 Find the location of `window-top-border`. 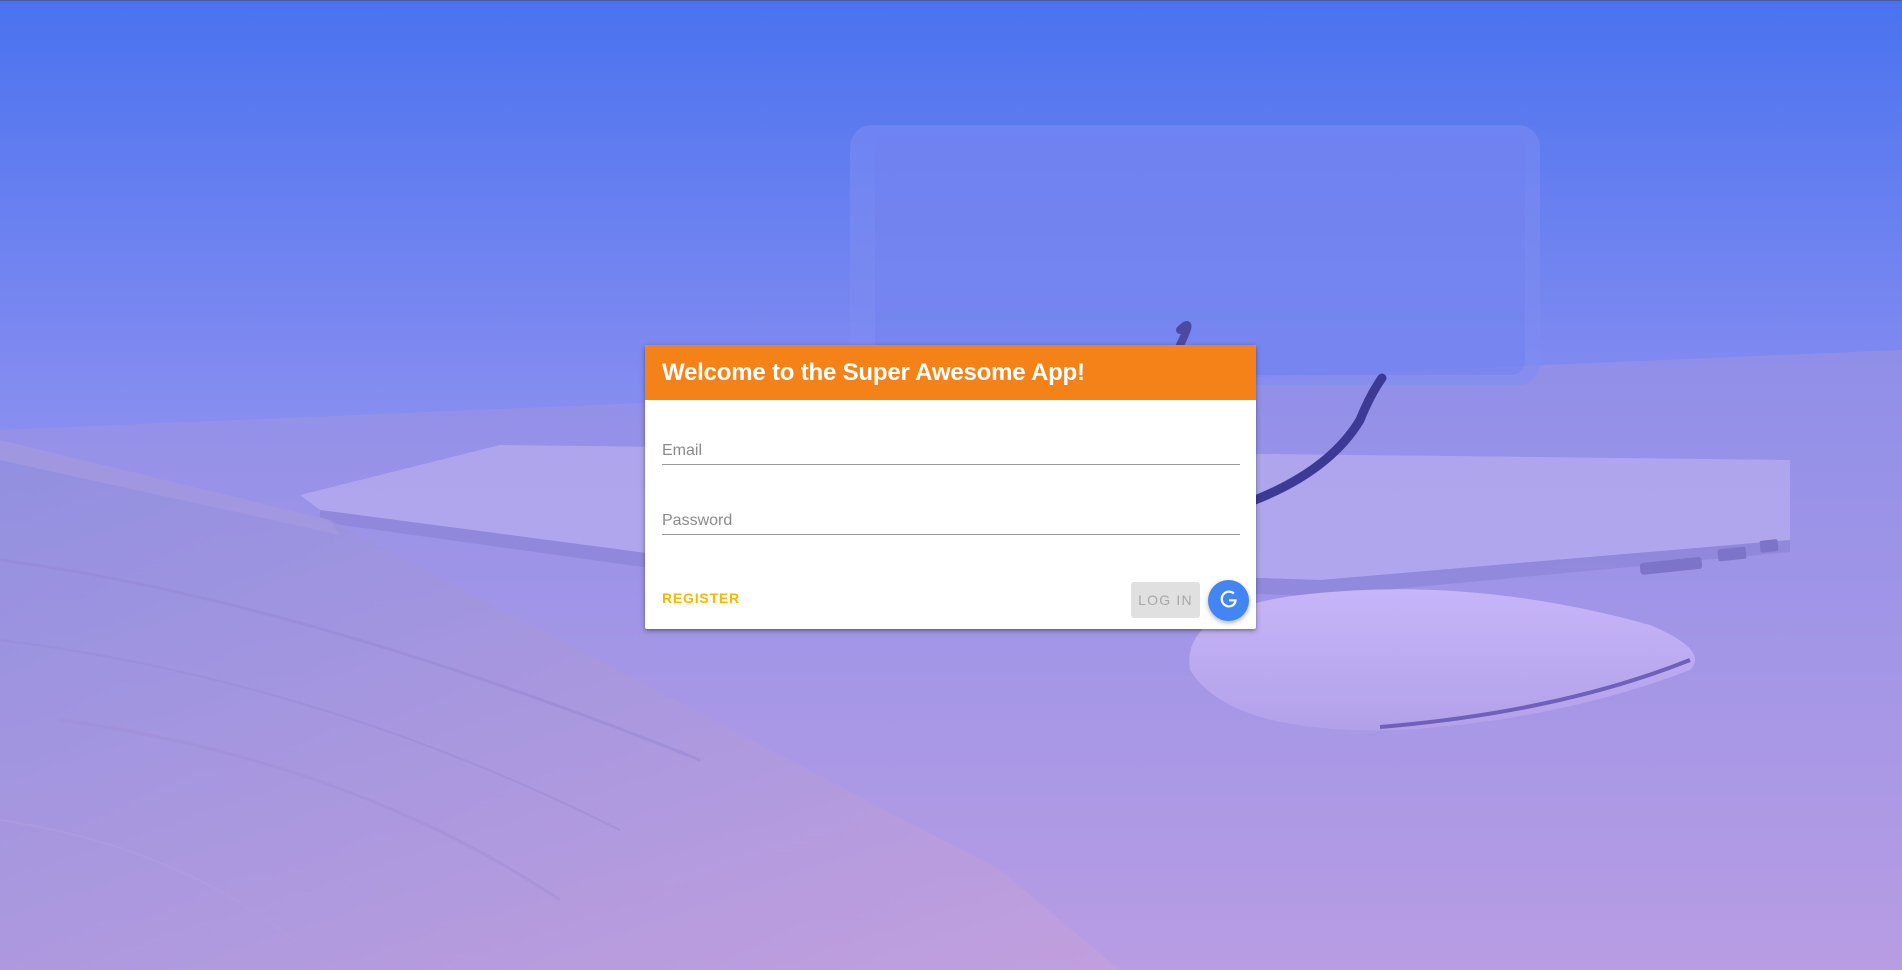

window-top-border is located at coordinates (951, 0).